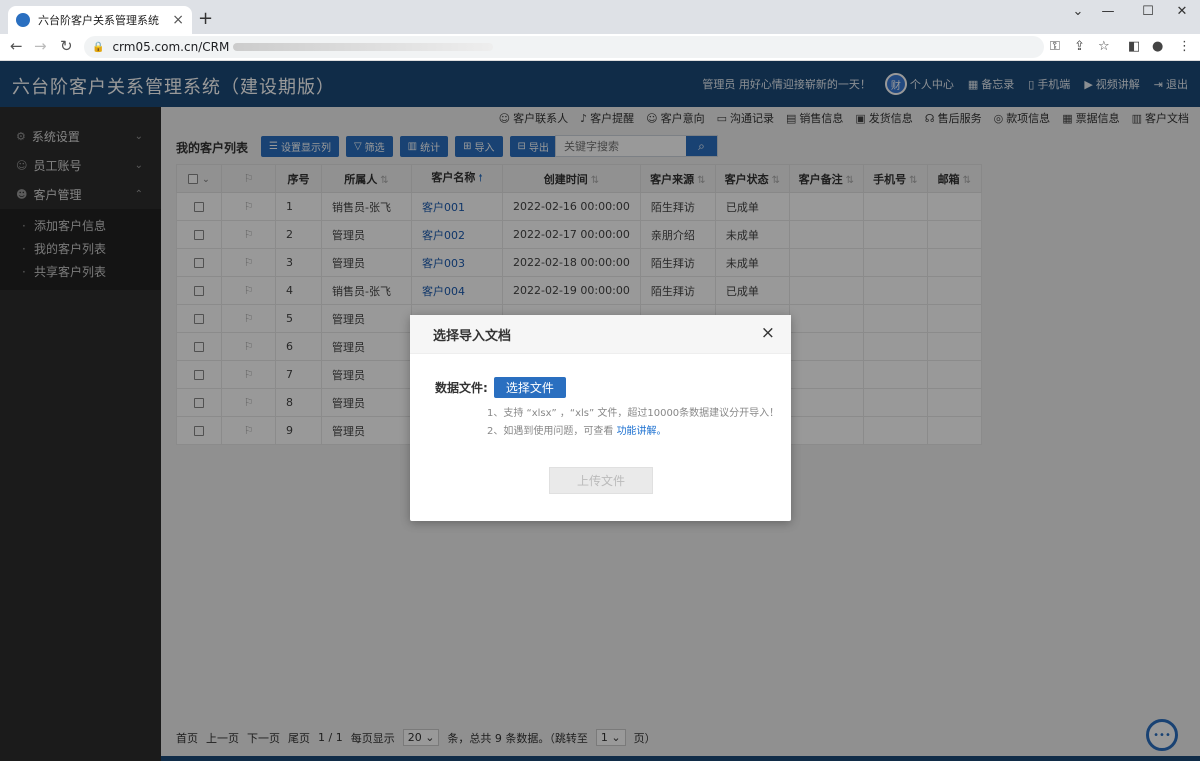 This screenshot has height=761, width=1200. What do you see at coordinates (66, 46) in the screenshot?
I see `reload-icon: ↻` at bounding box center [66, 46].